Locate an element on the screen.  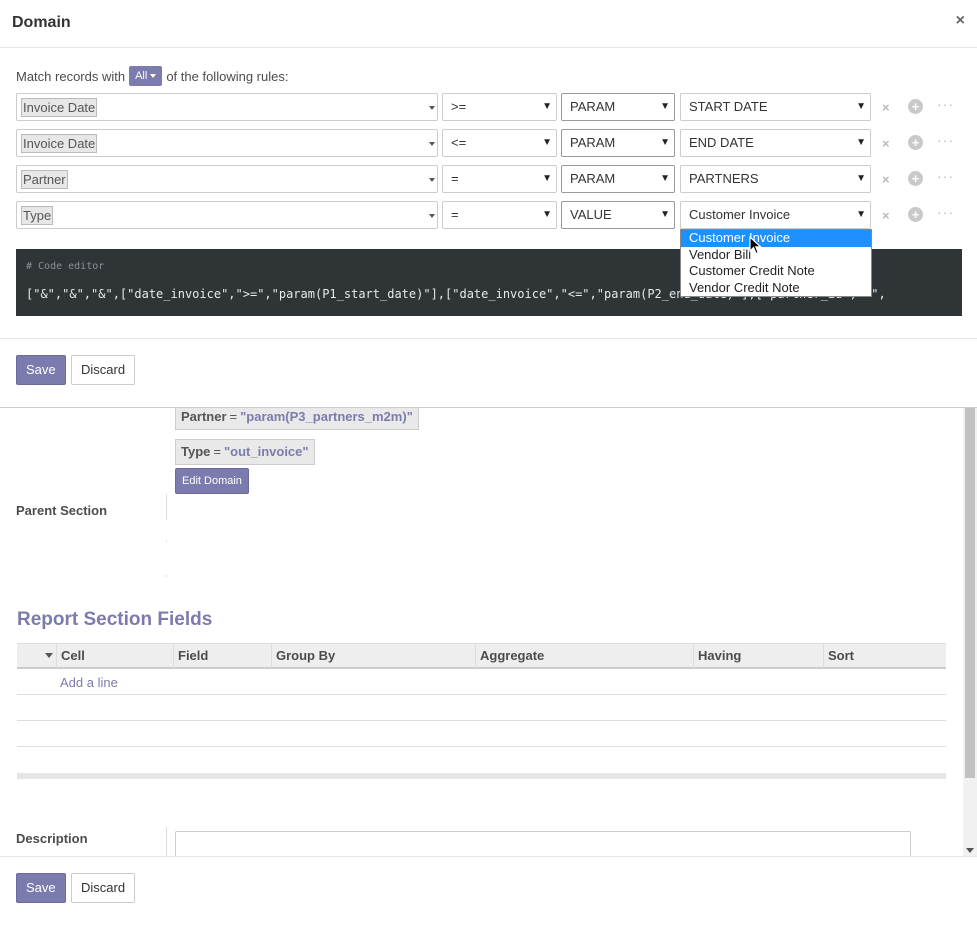
scrollbar is located at coordinates (970, 632).